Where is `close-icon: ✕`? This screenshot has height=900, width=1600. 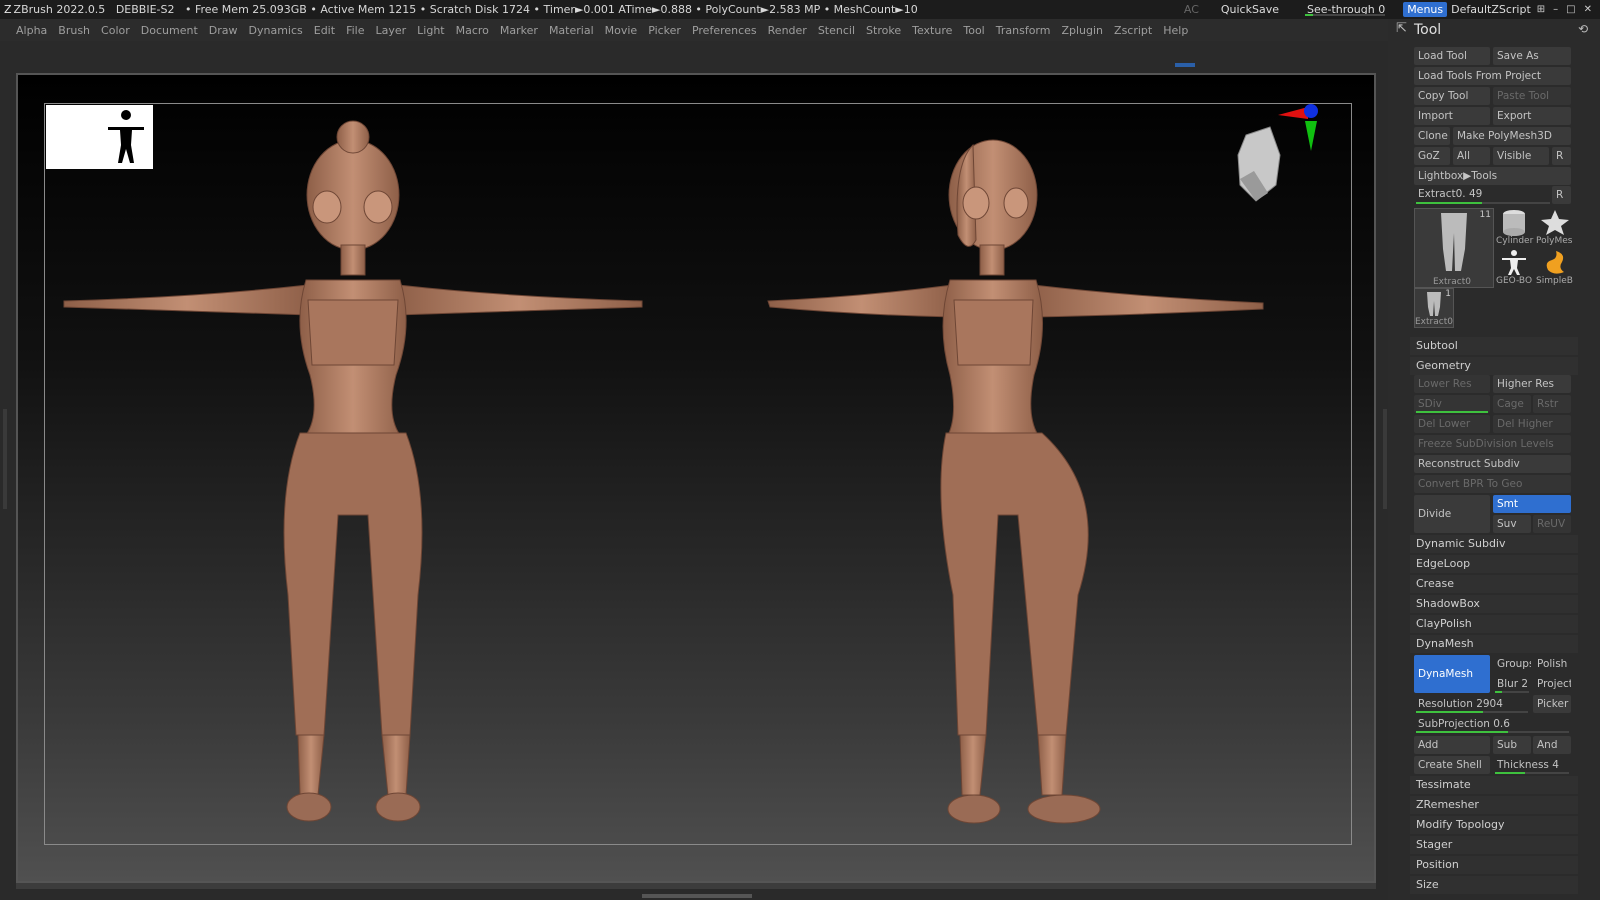
close-icon: ✕ is located at coordinates (1588, 9).